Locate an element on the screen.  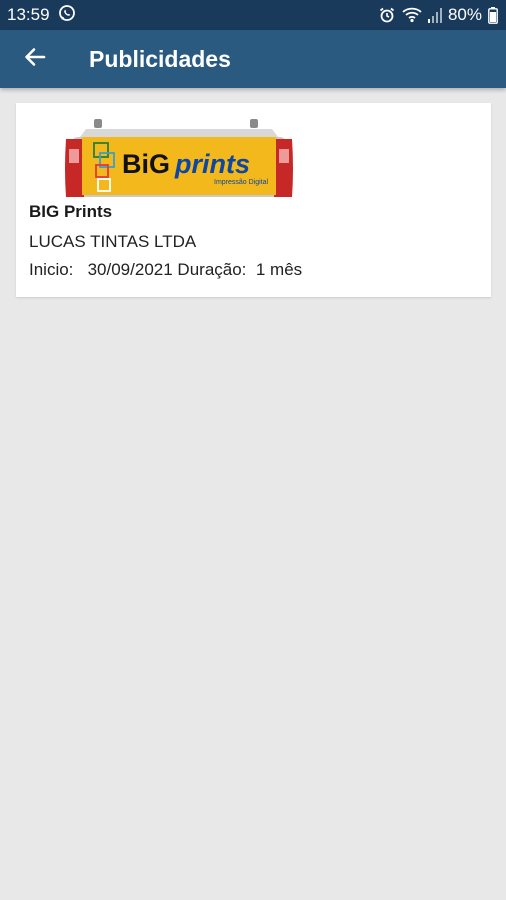
wifi-icon is located at coordinates (412, 15).